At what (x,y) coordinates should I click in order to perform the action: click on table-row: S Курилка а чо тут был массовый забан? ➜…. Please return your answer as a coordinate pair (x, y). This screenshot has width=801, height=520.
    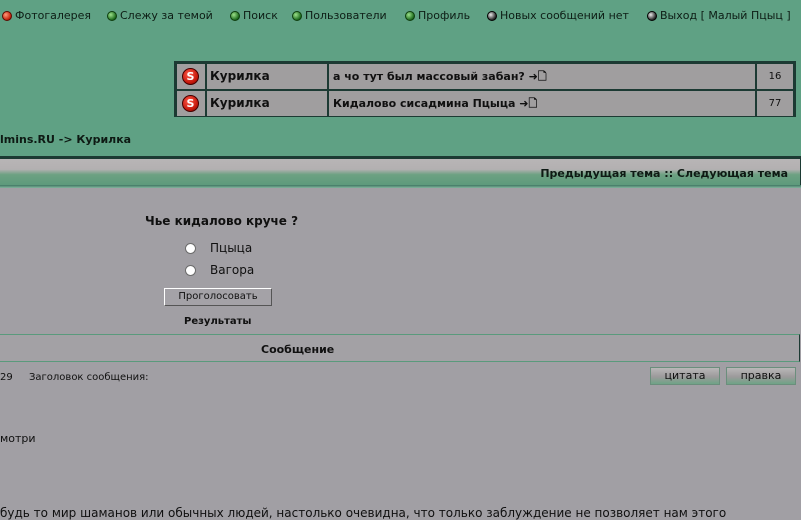
    Looking at the image, I should click on (485, 76).